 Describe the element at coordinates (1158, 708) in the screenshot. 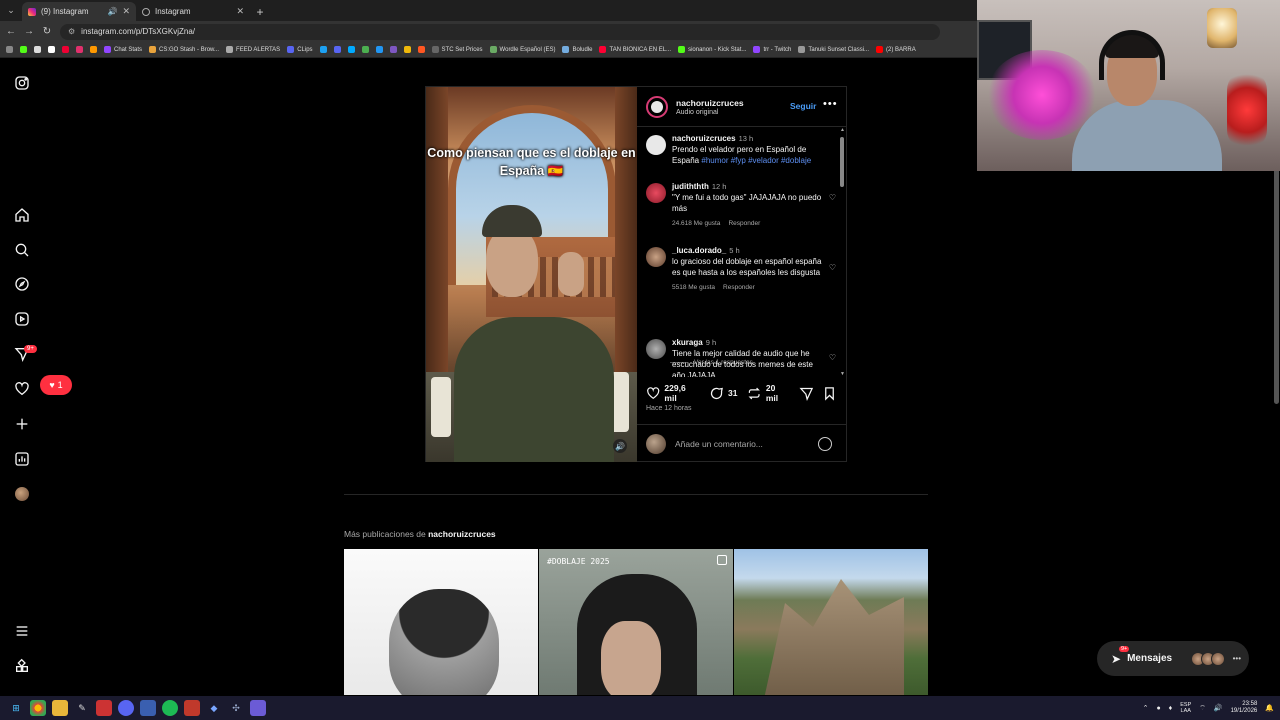

I see `tray-app-icon: ●` at that location.